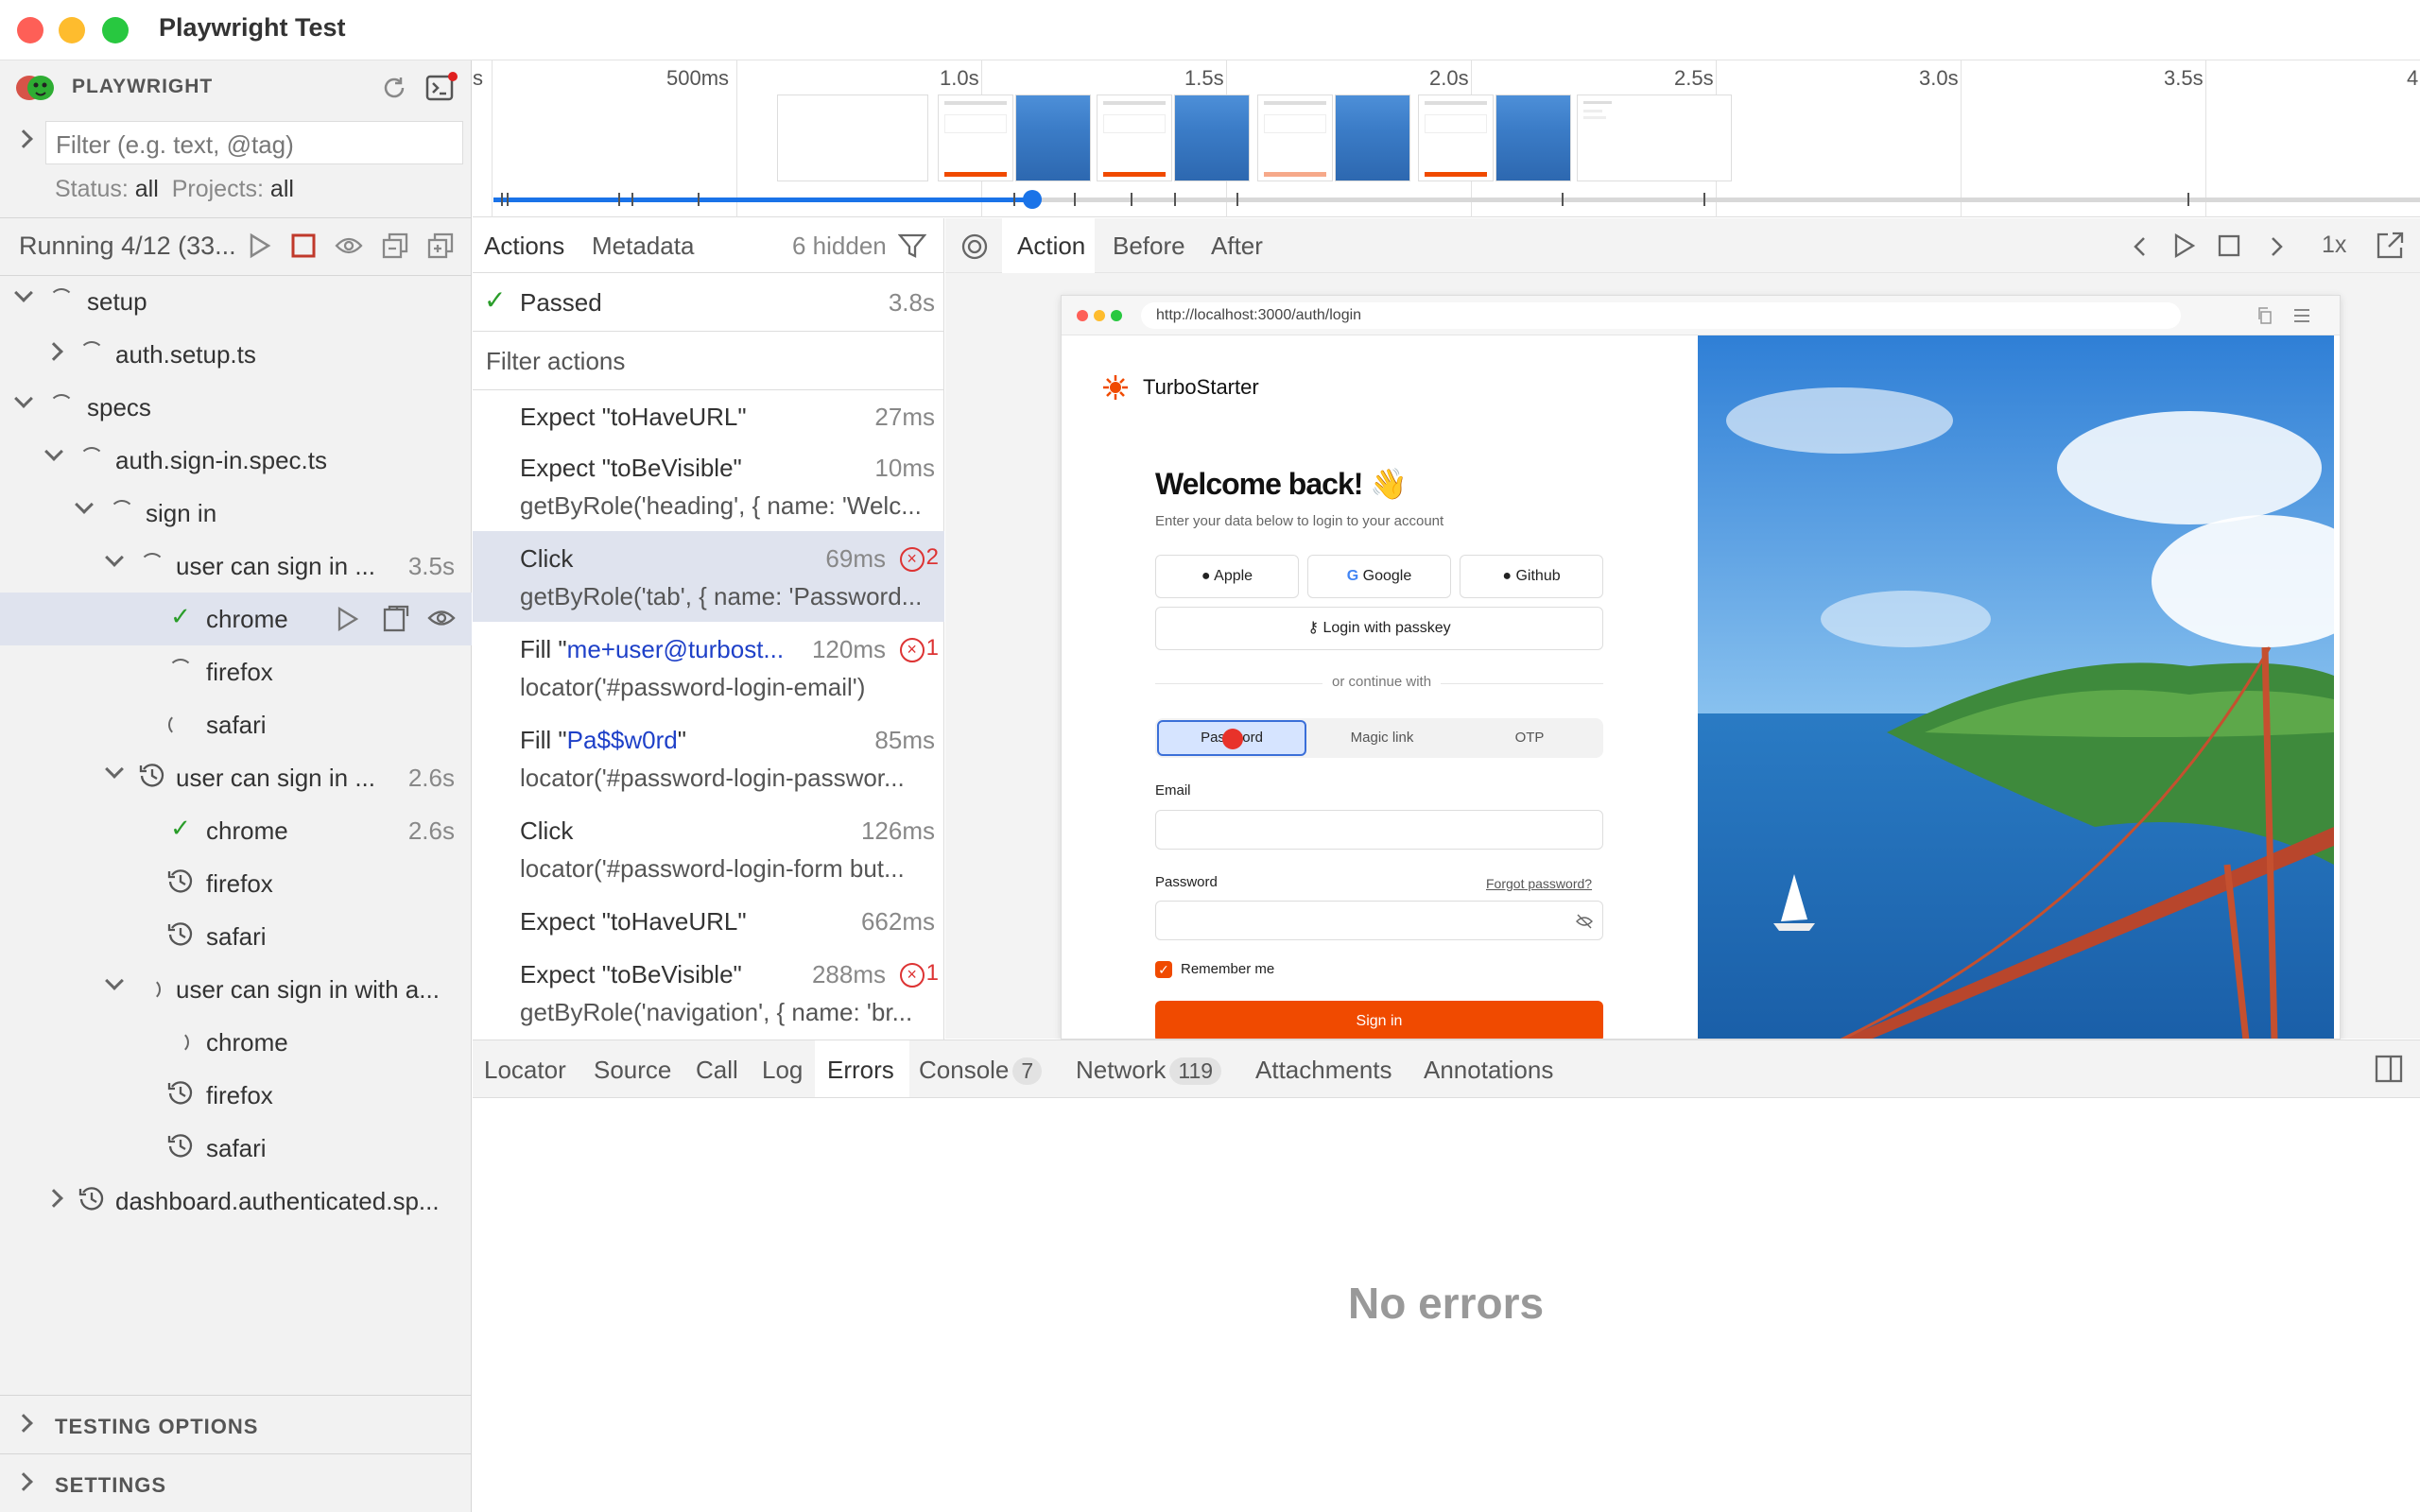 This screenshot has height=1512, width=2420. I want to click on password-input, so click(1379, 920).